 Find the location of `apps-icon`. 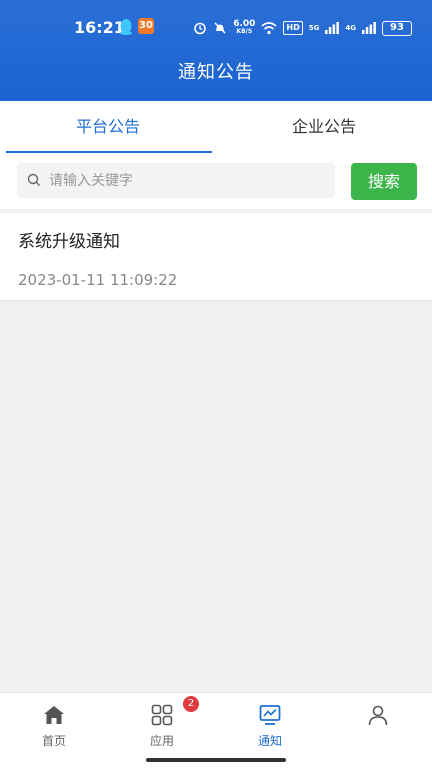

apps-icon is located at coordinates (162, 715).